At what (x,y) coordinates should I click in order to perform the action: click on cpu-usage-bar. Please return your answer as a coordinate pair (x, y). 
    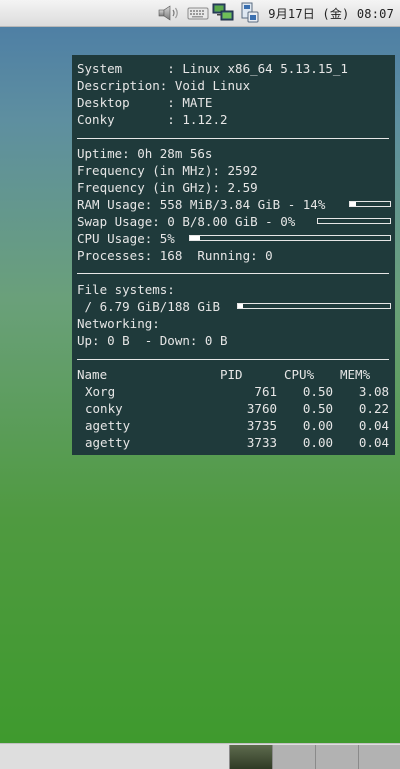
    Looking at the image, I should click on (290, 238).